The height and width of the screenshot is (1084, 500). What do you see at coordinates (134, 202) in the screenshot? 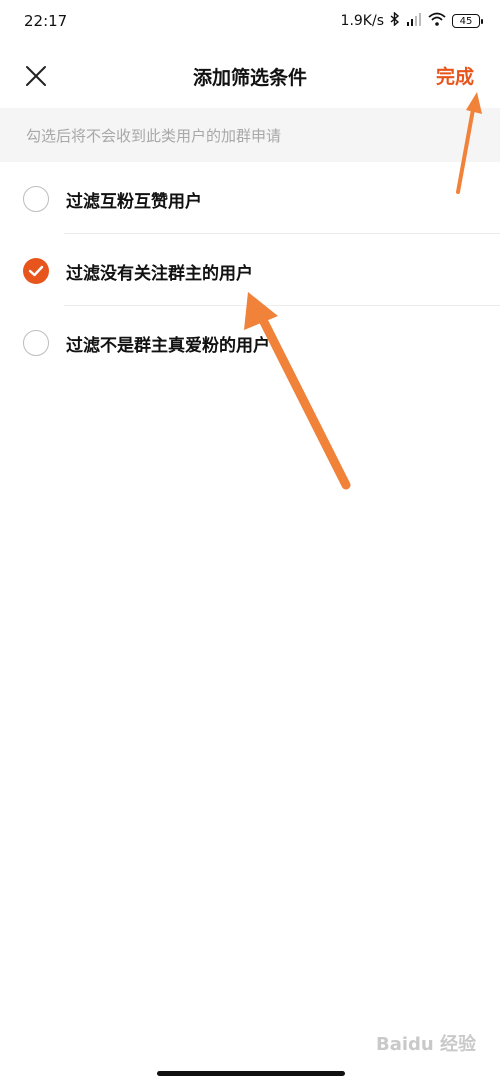
I see `option-label: 过滤互粉互赞用户` at bounding box center [134, 202].